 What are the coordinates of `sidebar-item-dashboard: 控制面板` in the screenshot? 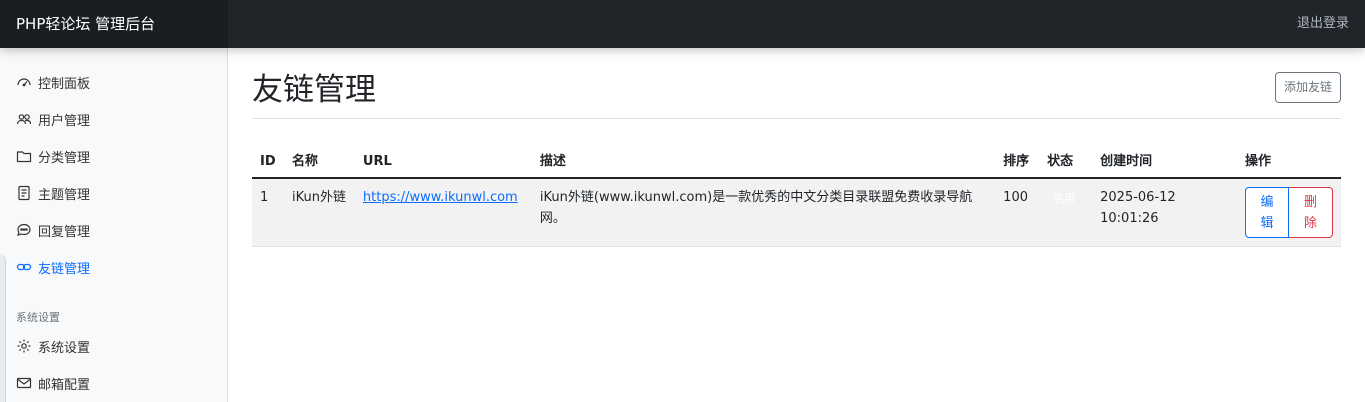 It's located at (53, 82).